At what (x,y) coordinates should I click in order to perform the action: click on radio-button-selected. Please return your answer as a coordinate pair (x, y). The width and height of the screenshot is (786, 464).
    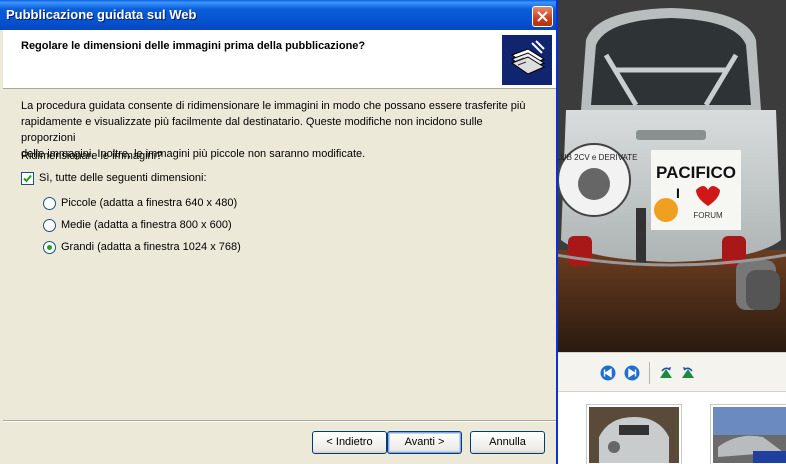
    Looking at the image, I should click on (49, 247).